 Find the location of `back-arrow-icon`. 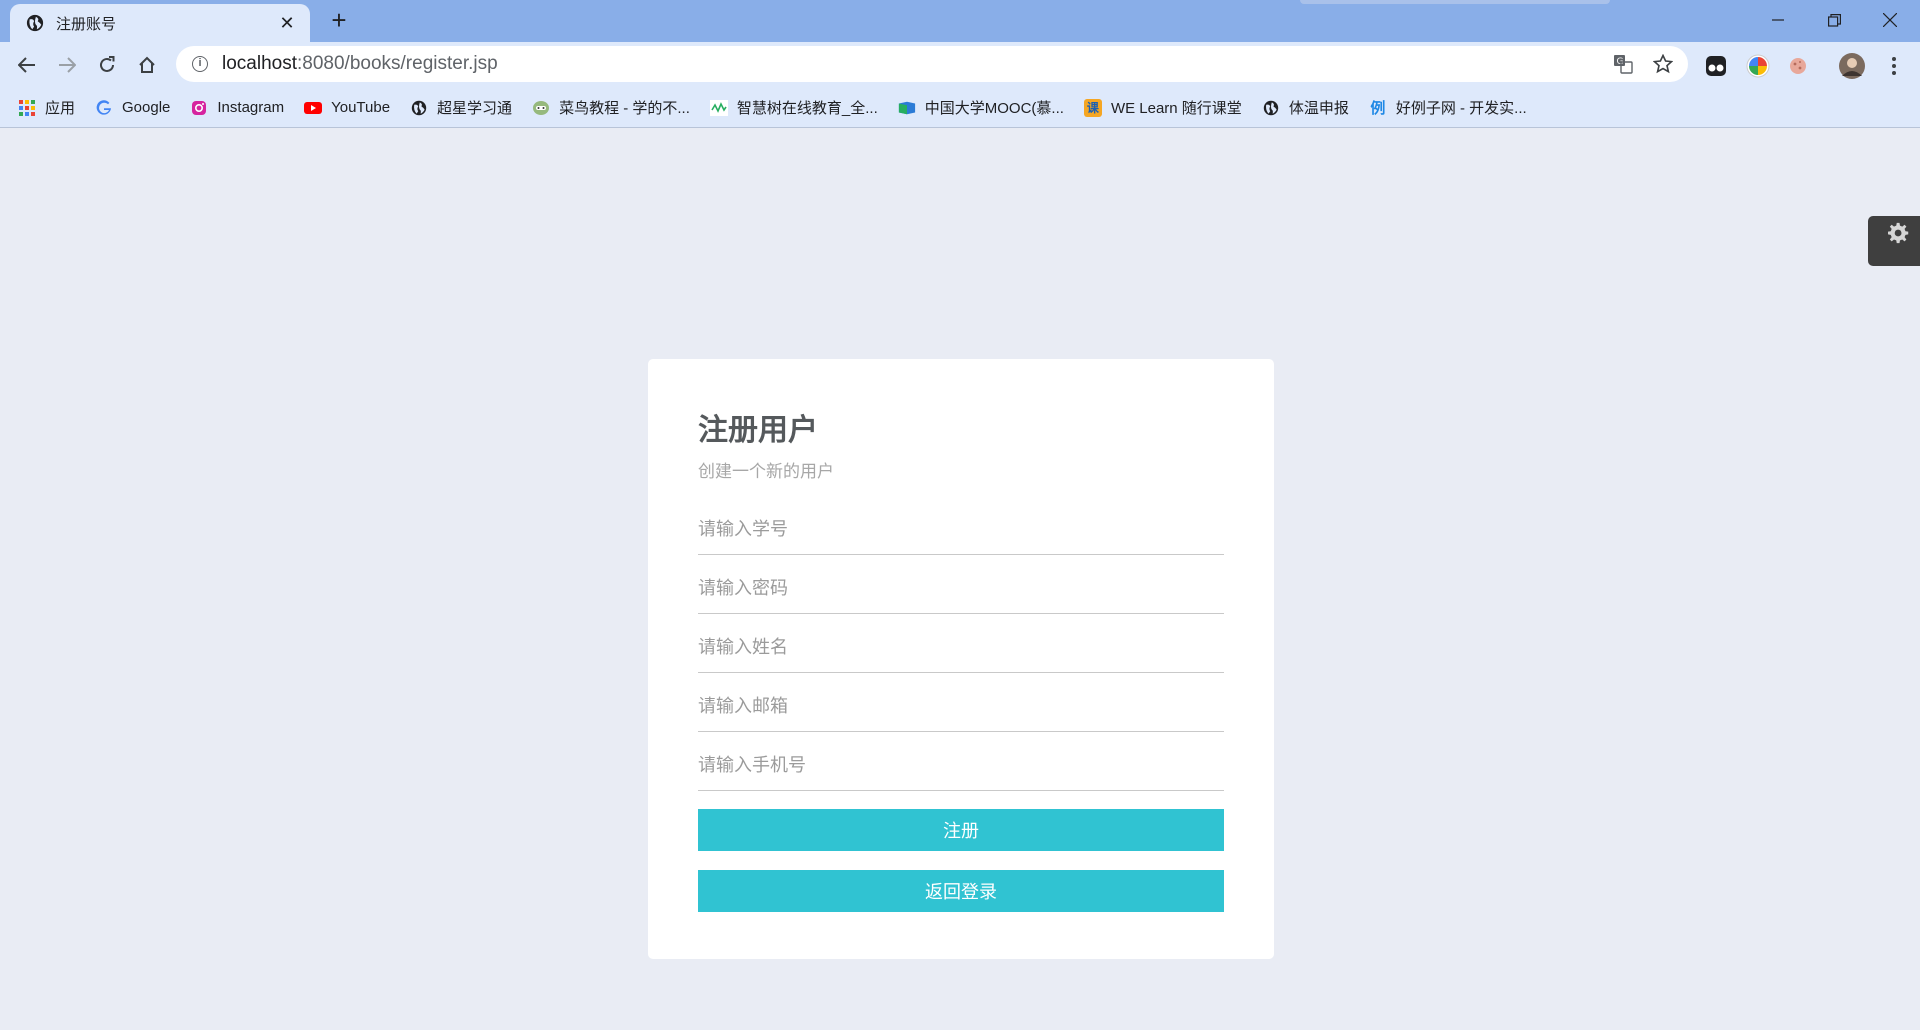

back-arrow-icon is located at coordinates (27, 65).